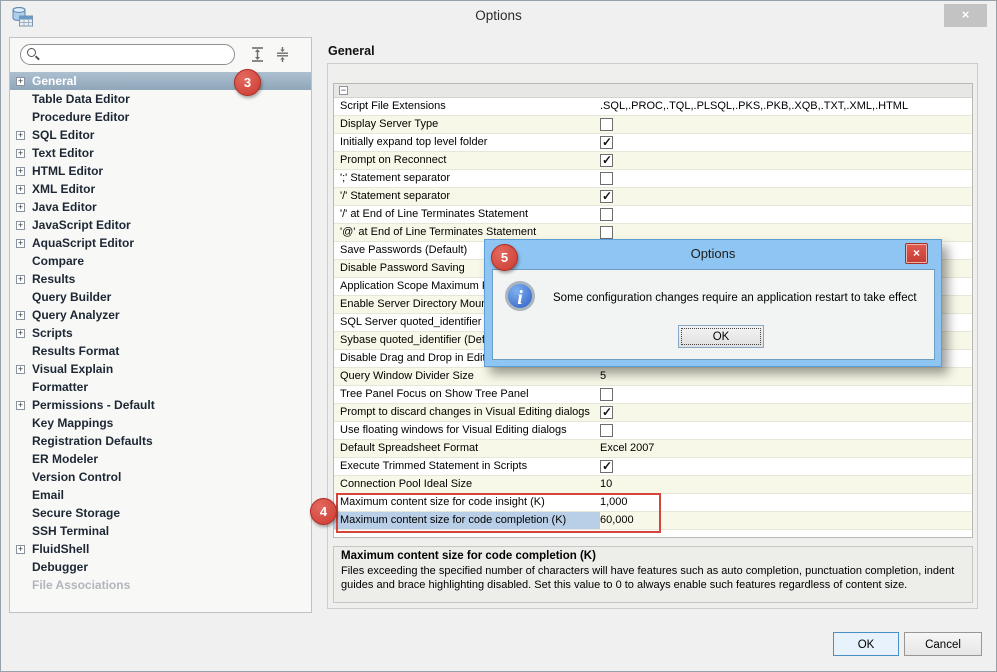 This screenshot has height=672, width=997. I want to click on setting-row-tree-panel-focus-on-show-tree-panel: Tree Panel Focus on Show Tree Panel, so click(653, 395).